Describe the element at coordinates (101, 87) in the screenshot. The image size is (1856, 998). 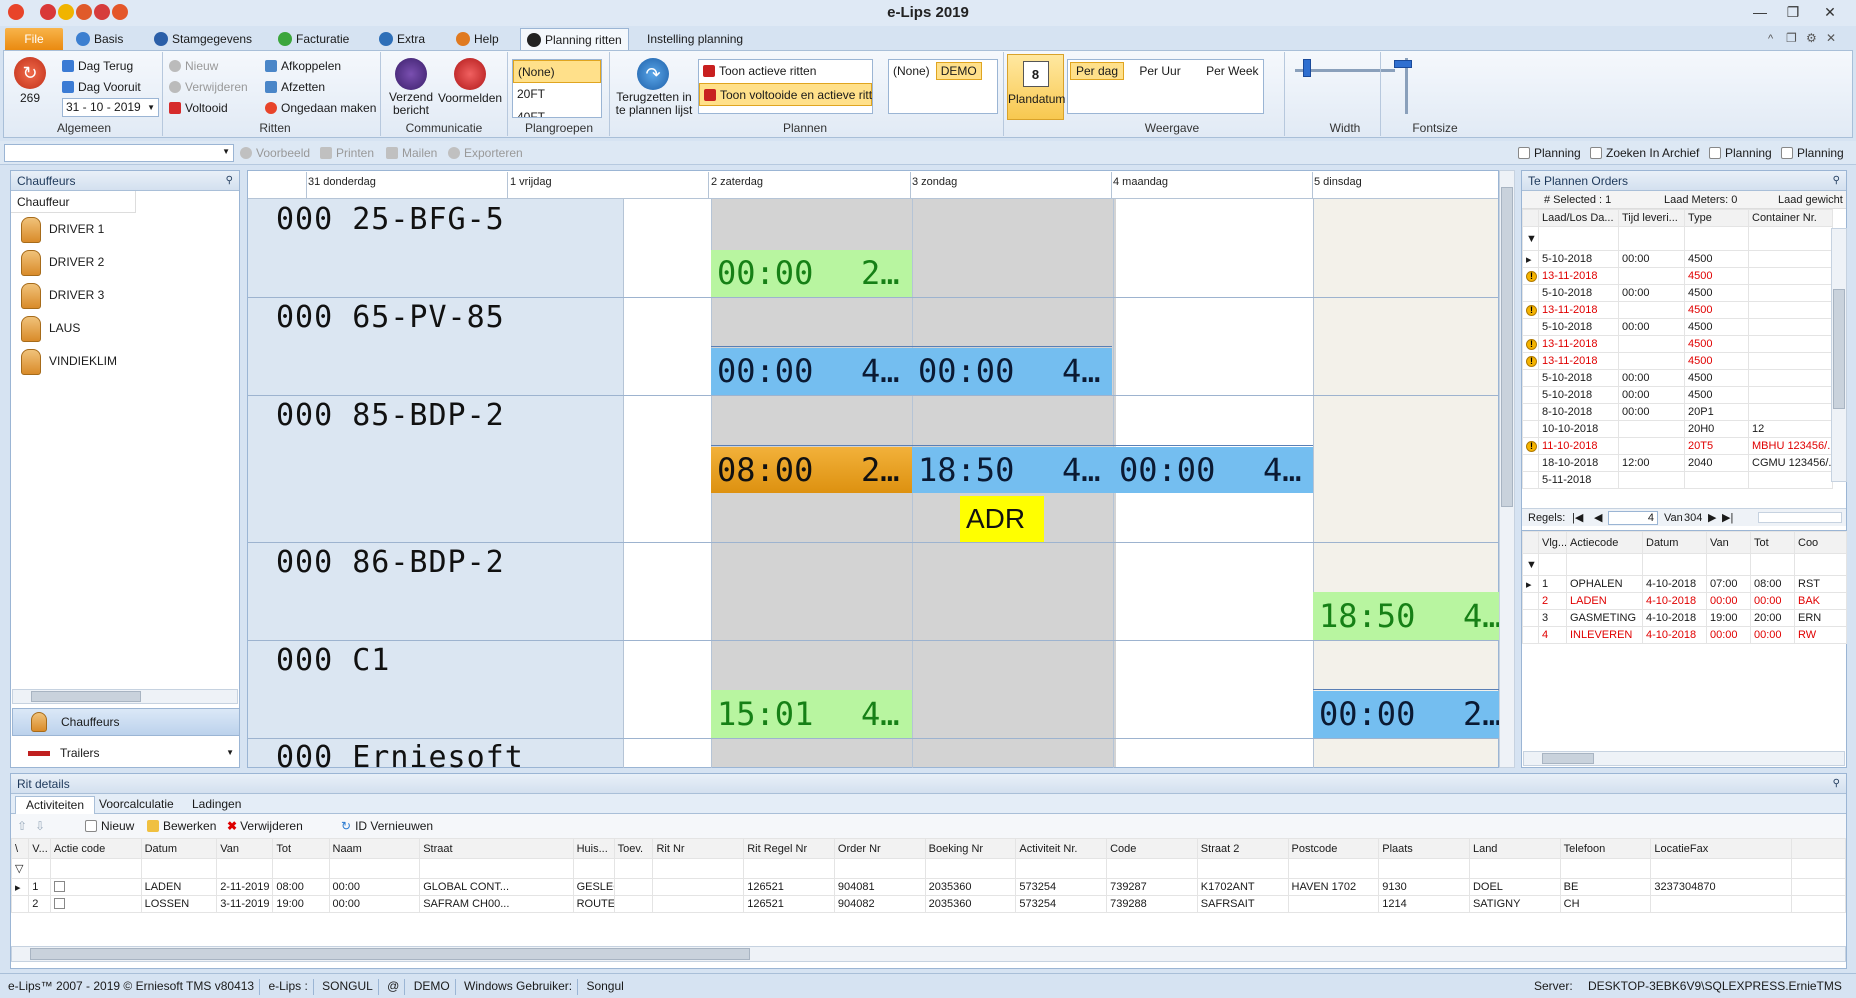
I see `dag-vooruit-button: Dag Vooruit` at that location.